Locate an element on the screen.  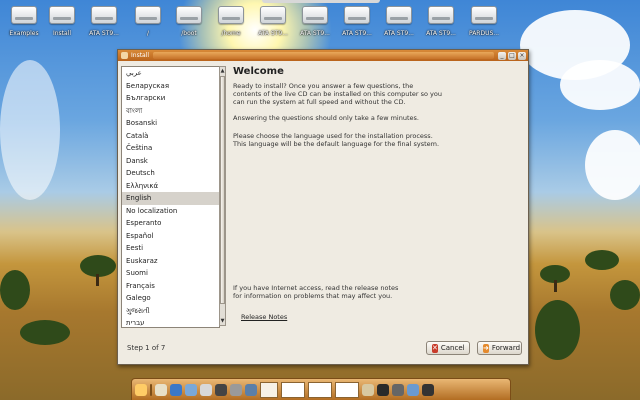
language-item: Español is located at coordinates (170, 236).